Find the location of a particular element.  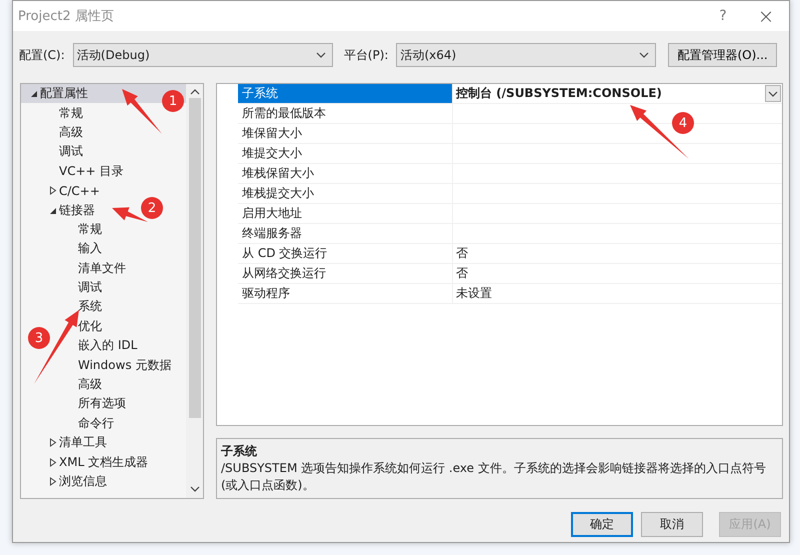

tree-item: 链接器 is located at coordinates (77, 210).